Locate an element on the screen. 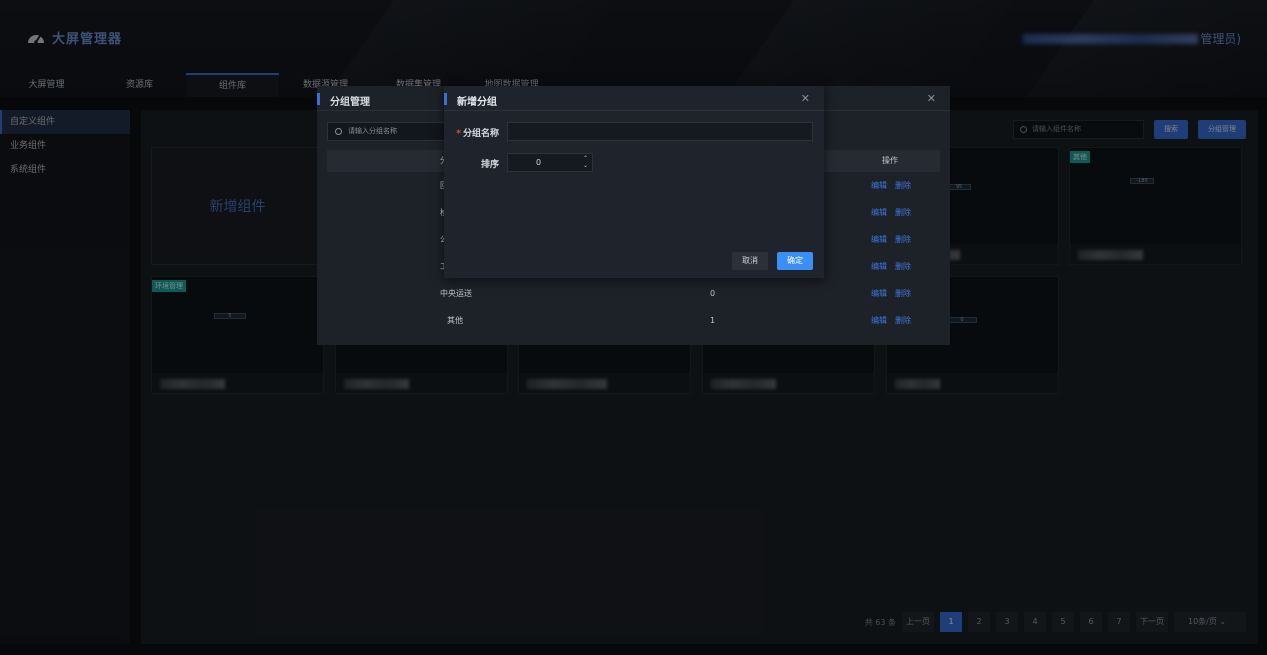  cancel-button: 取消 is located at coordinates (750, 261).